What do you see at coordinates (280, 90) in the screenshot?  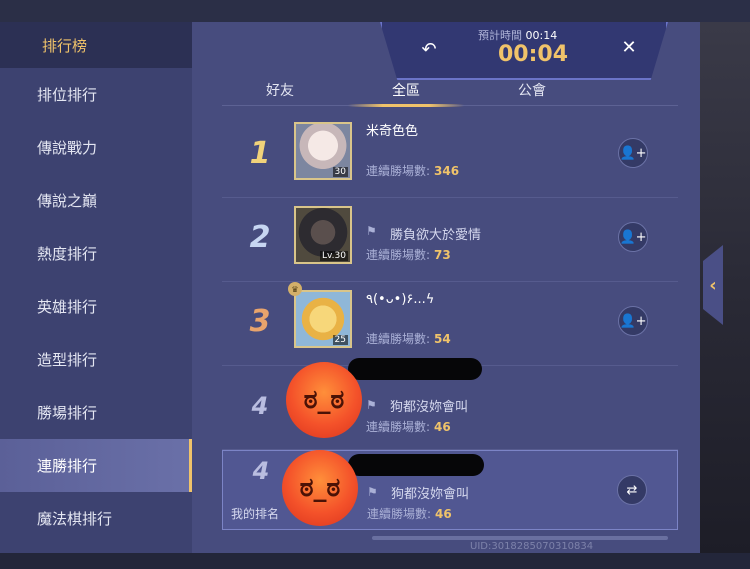 I see `tab-friends: 好友` at bounding box center [280, 90].